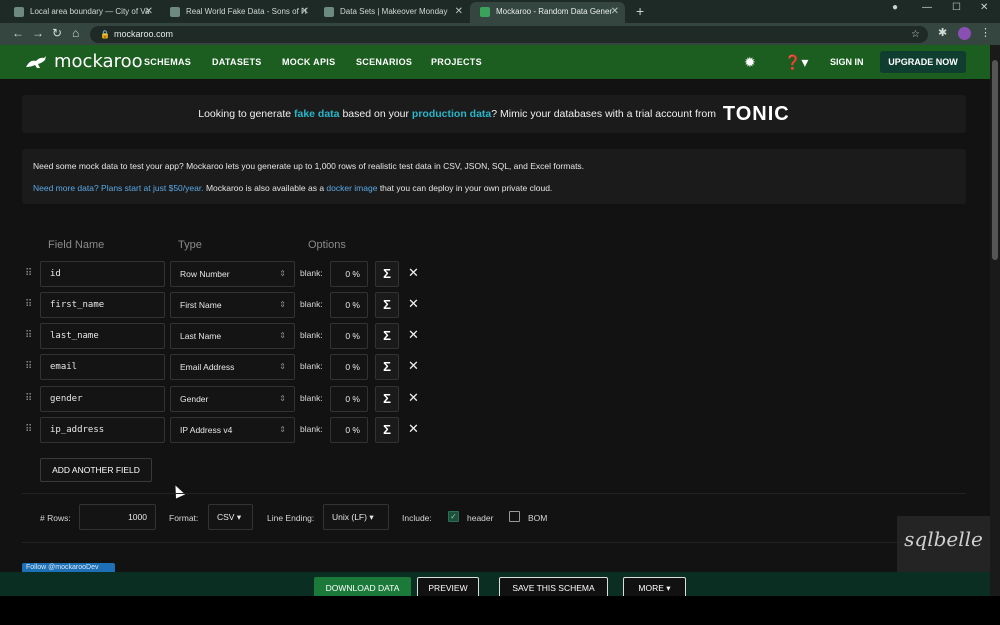 The image size is (1000, 625). I want to click on browser-menu-icon: ⋮, so click(985, 32).